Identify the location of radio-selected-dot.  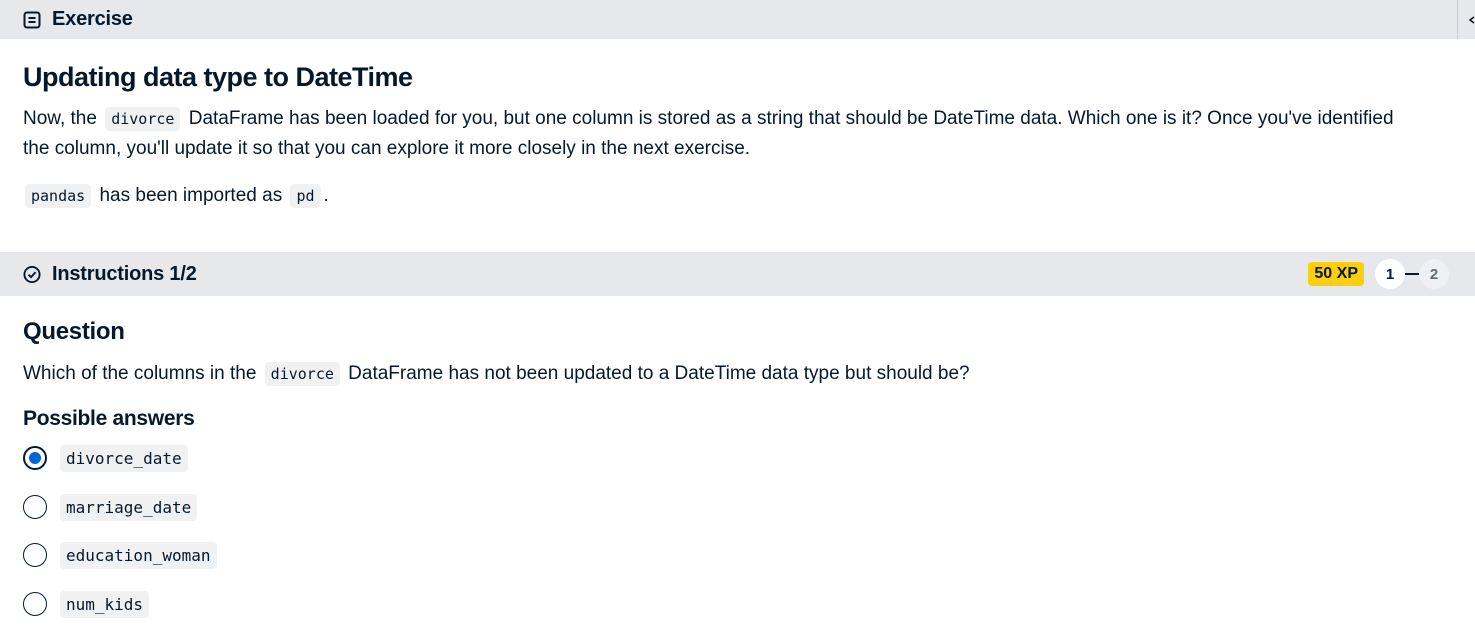
(35, 458).